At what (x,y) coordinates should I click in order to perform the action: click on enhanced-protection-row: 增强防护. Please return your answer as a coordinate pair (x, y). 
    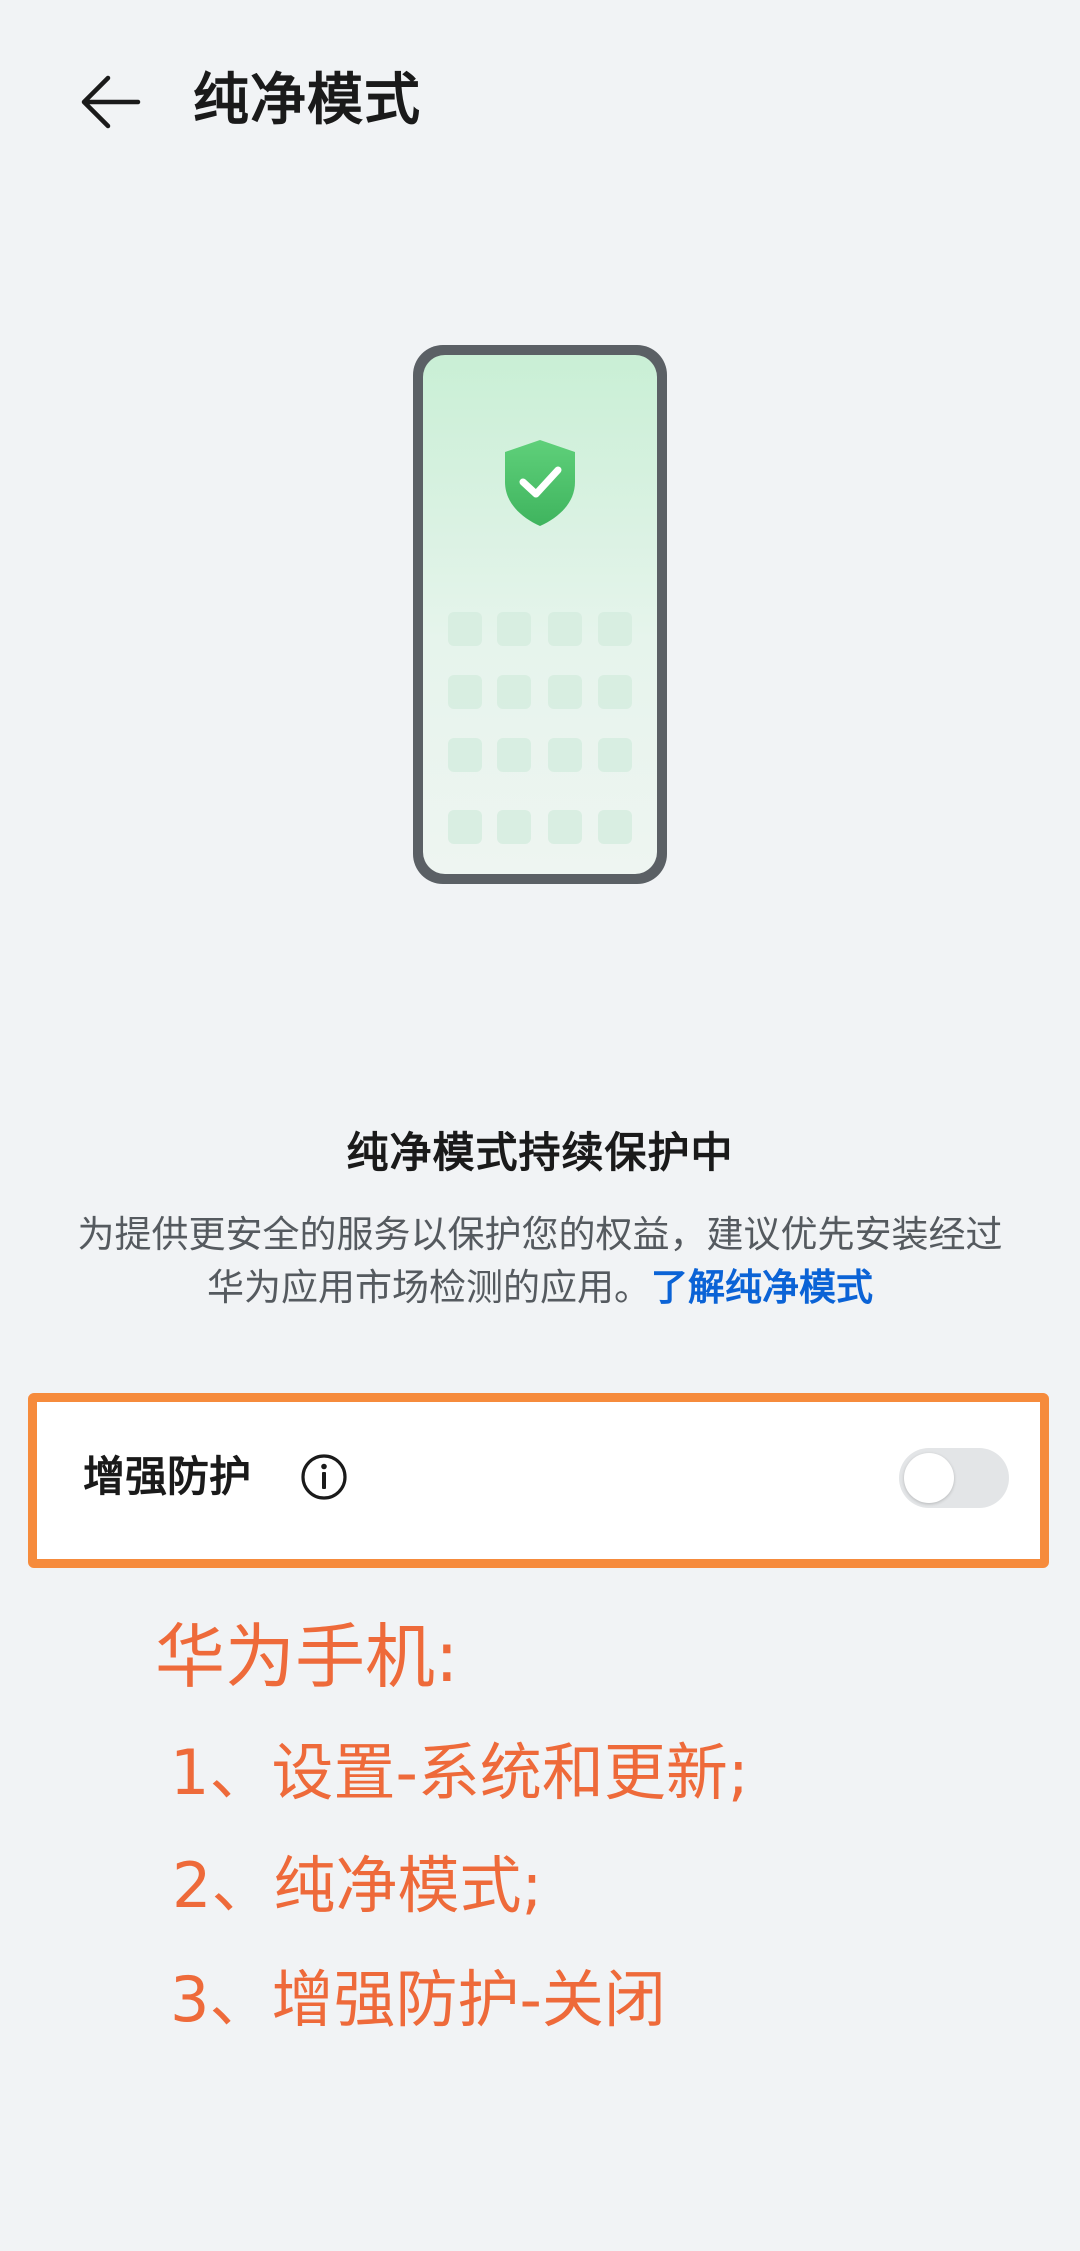
    Looking at the image, I should click on (538, 1480).